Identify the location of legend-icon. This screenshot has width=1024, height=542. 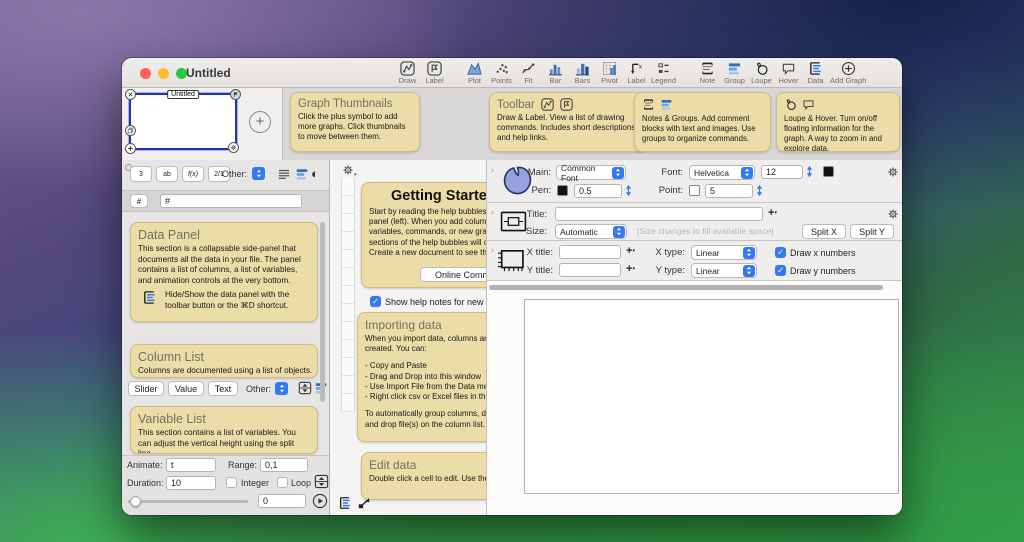
(663, 68).